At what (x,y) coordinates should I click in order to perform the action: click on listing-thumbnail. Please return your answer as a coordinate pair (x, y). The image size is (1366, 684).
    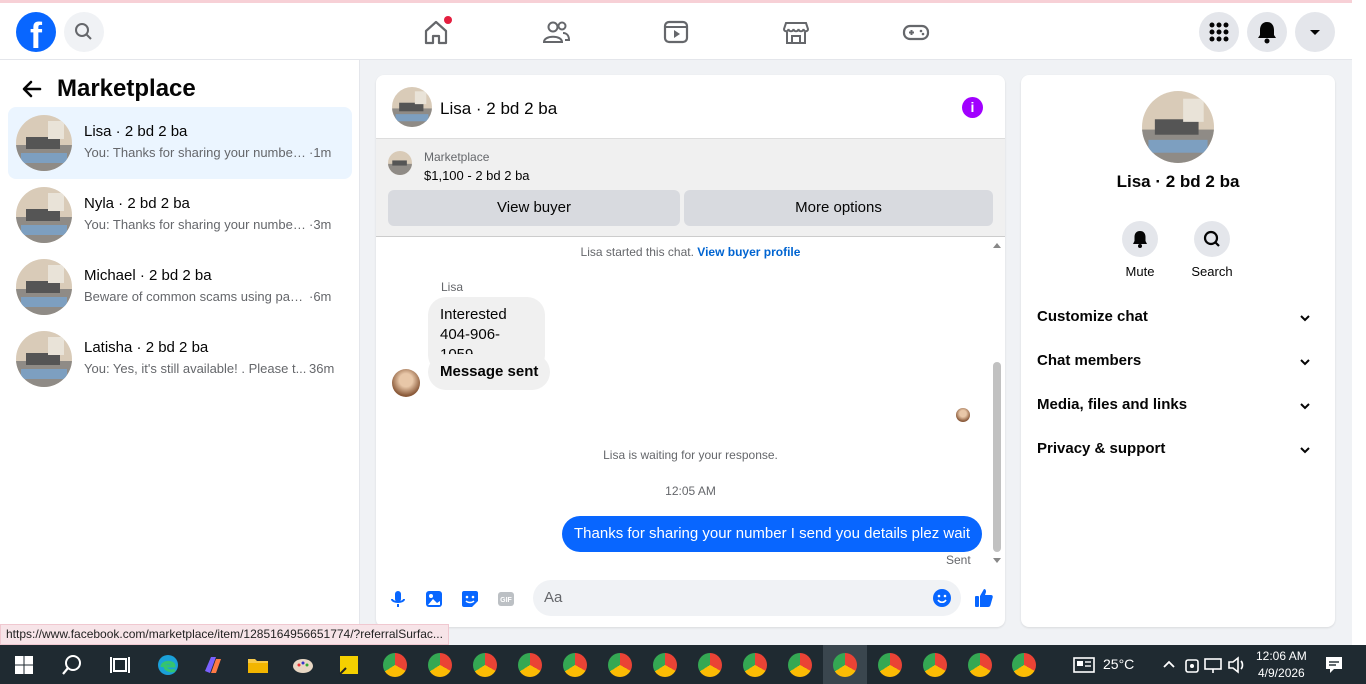
    Looking at the image, I should click on (400, 163).